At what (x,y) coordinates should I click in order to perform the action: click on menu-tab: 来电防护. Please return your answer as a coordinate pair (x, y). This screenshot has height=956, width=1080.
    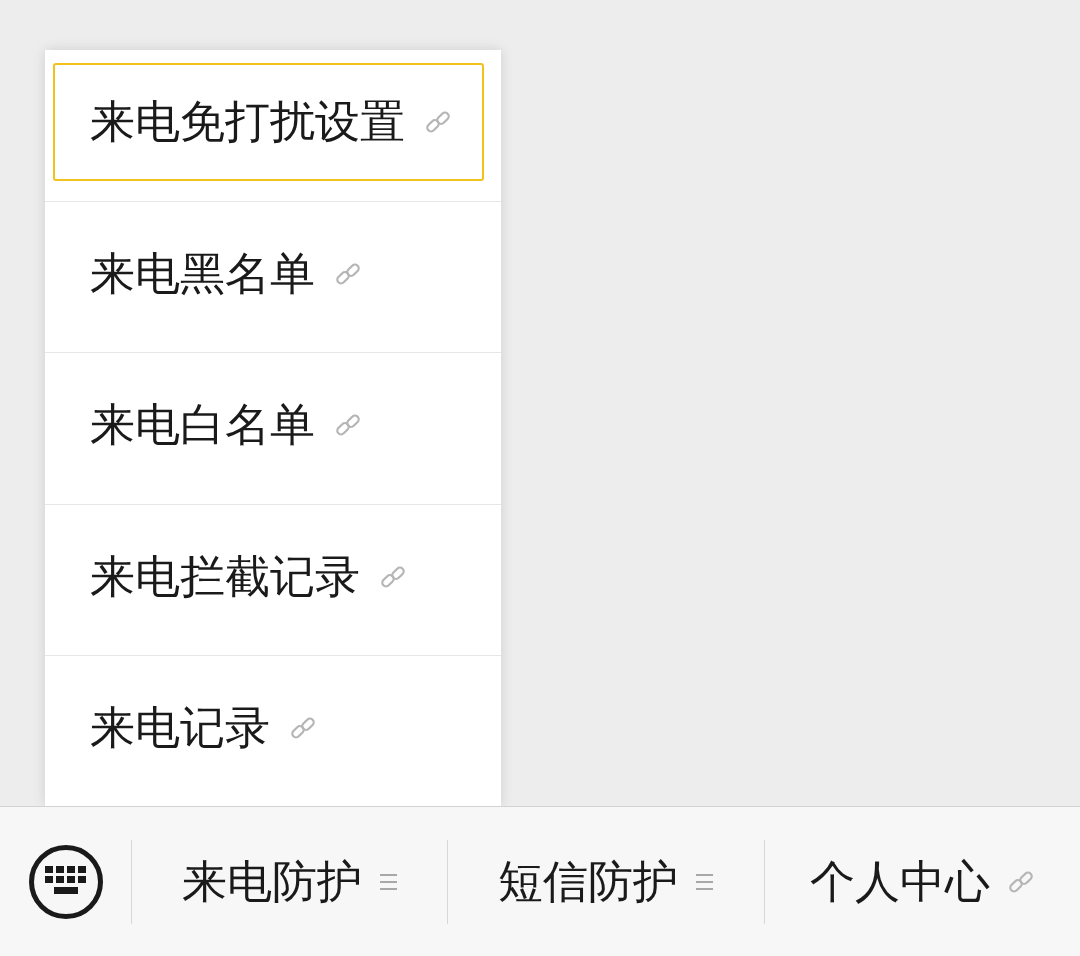
    Looking at the image, I should click on (289, 881).